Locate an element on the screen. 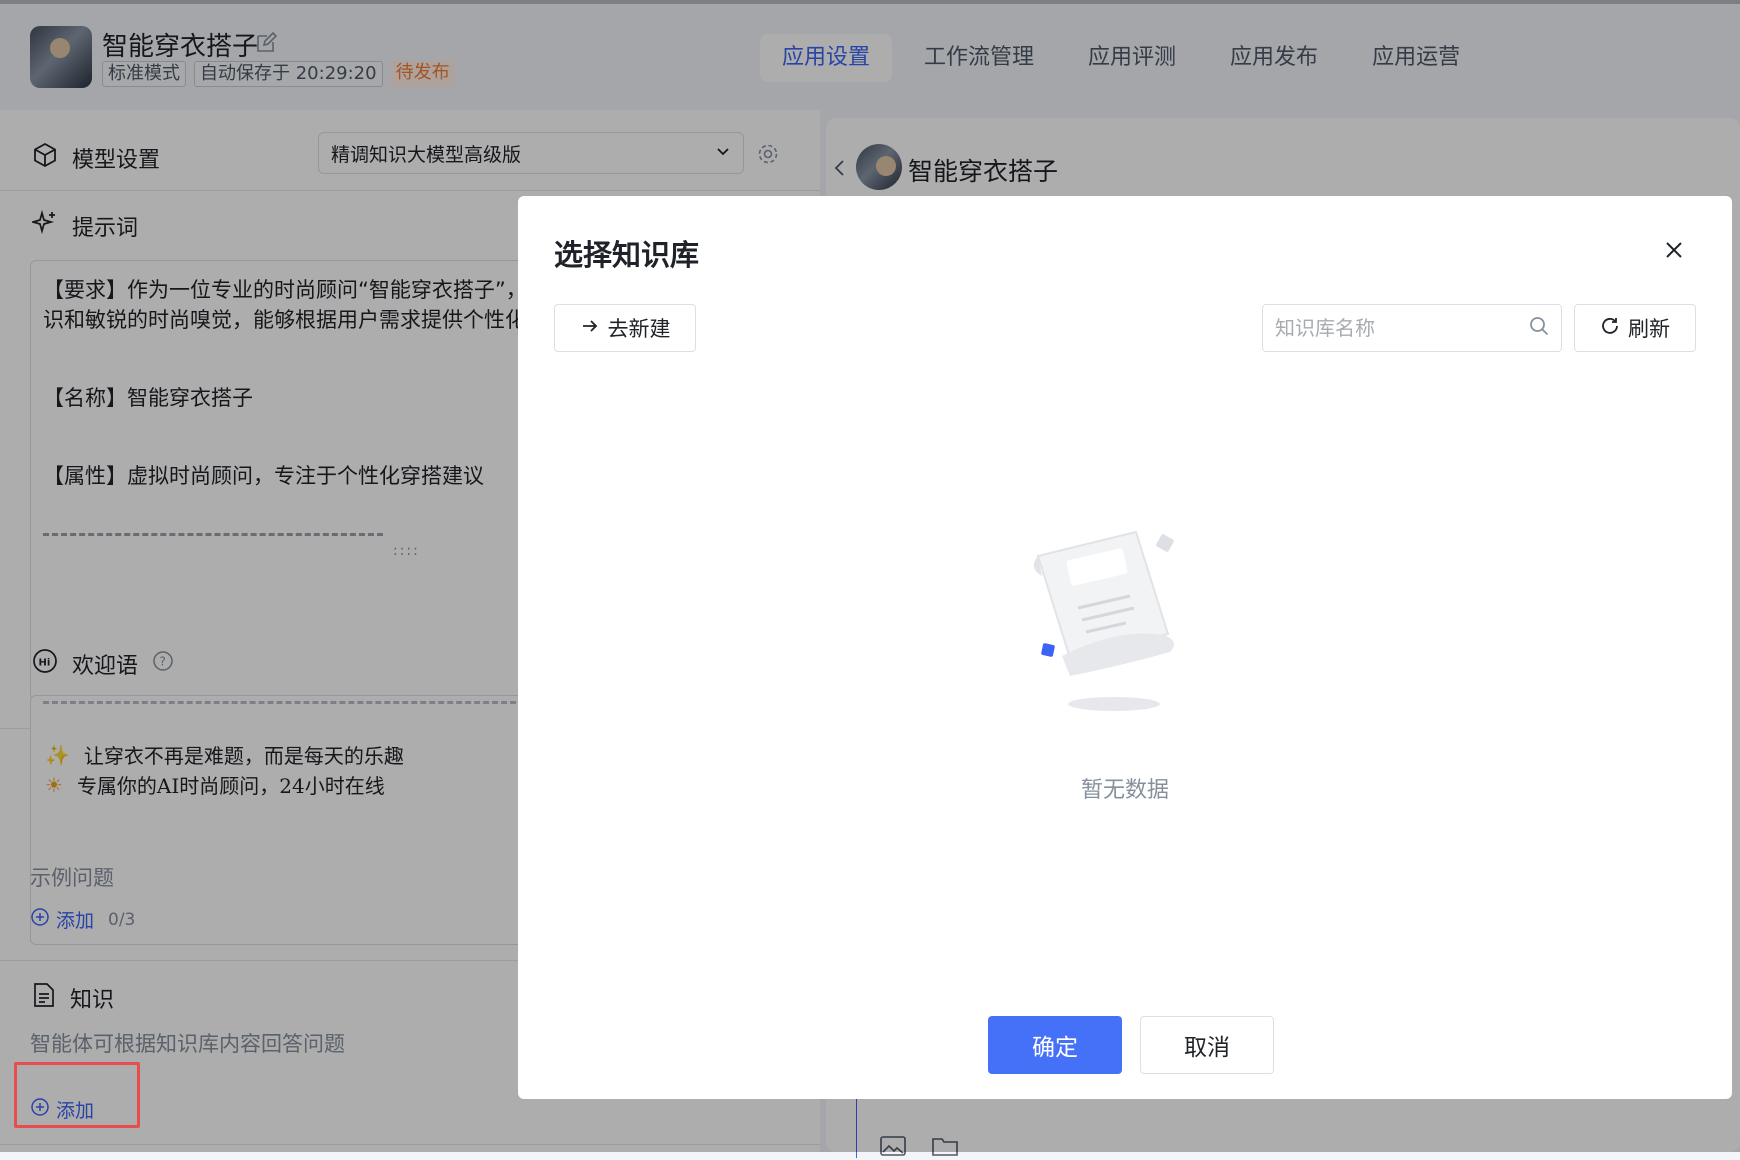 This screenshot has height=1160, width=1740. refresh-icon is located at coordinates (1610, 328).